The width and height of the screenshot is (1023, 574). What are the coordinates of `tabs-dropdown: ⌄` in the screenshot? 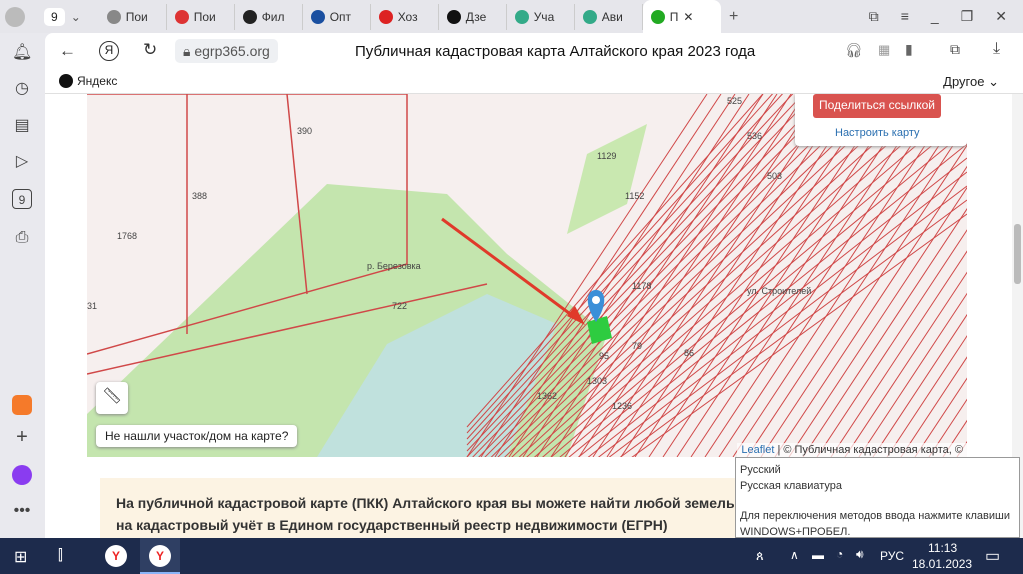 It's located at (80, 17).